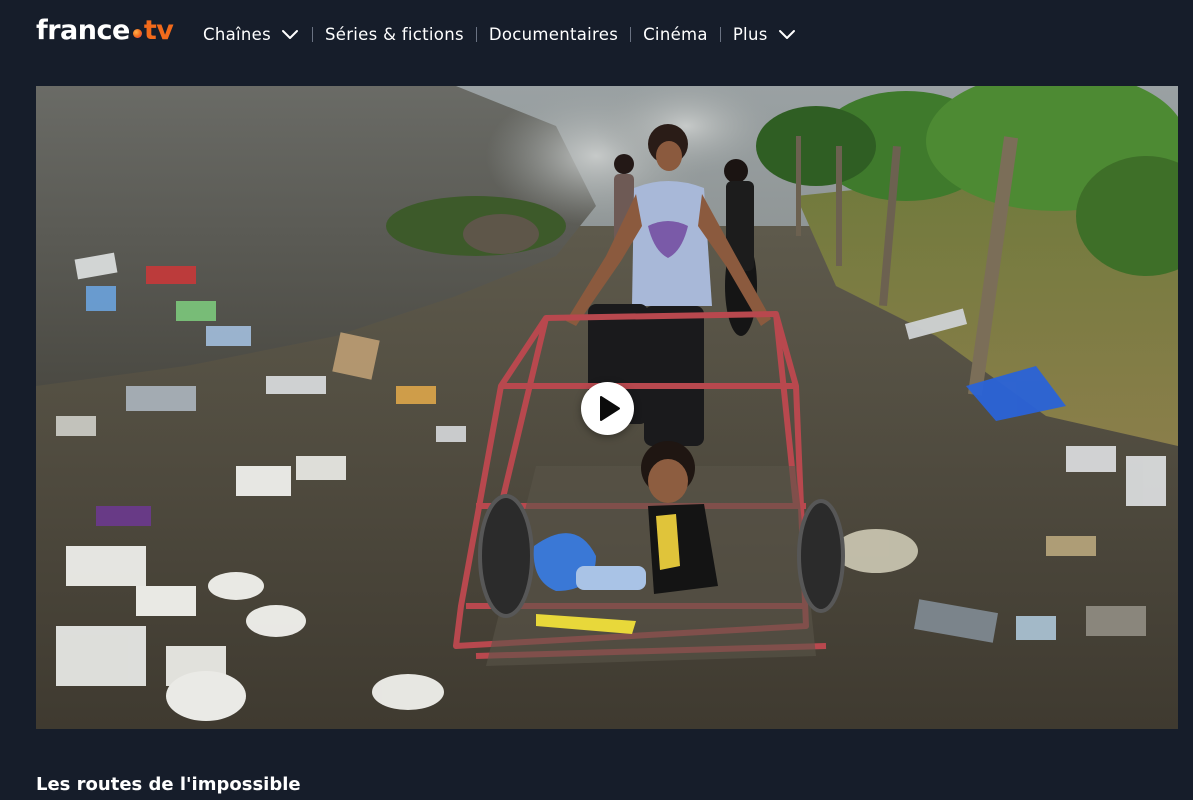  I want to click on nav-item-cinema: Cinéma, so click(675, 34).